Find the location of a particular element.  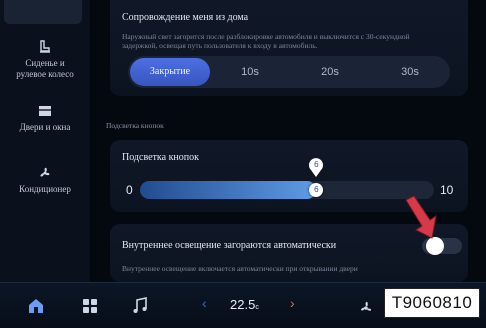

button-backlight-title: Подсветка кнопок is located at coordinates (160, 157).